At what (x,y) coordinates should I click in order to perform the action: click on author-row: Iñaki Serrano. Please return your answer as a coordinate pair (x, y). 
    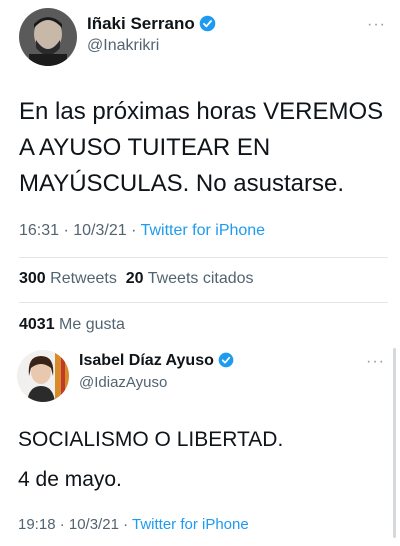
    Looking at the image, I should click on (151, 25).